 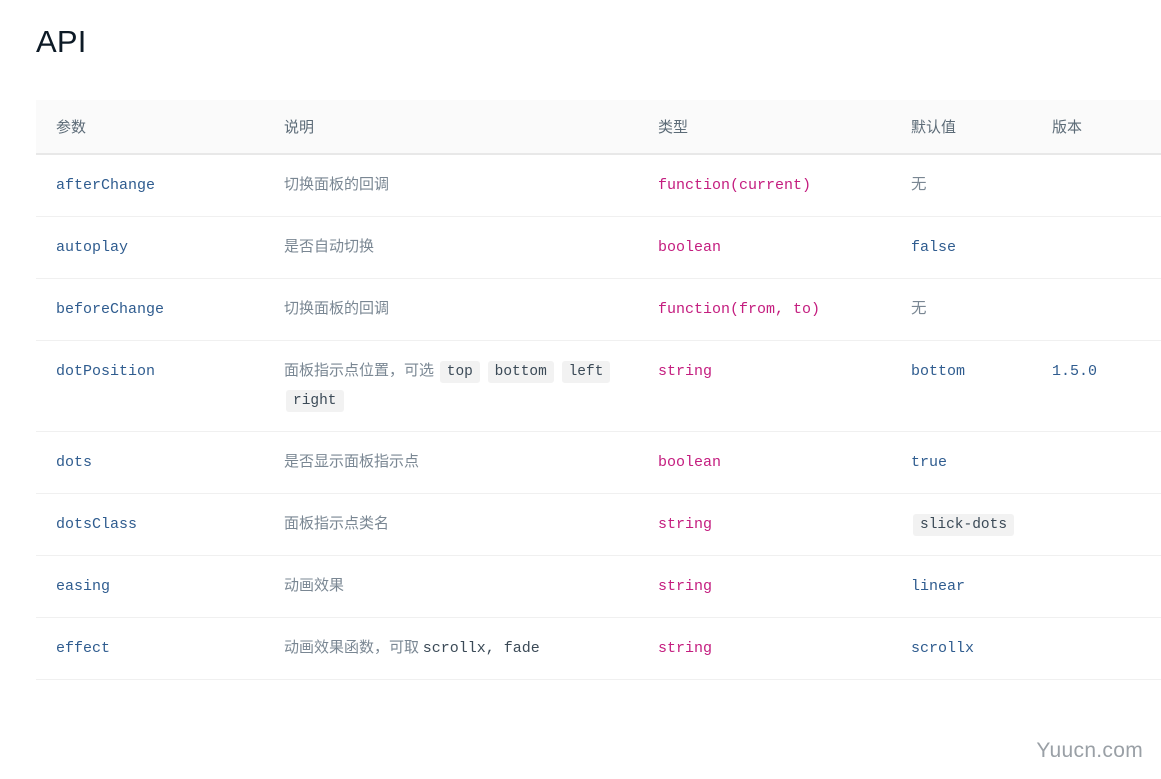 I want to click on cell-type: function(from, to), so click(x=764, y=309).